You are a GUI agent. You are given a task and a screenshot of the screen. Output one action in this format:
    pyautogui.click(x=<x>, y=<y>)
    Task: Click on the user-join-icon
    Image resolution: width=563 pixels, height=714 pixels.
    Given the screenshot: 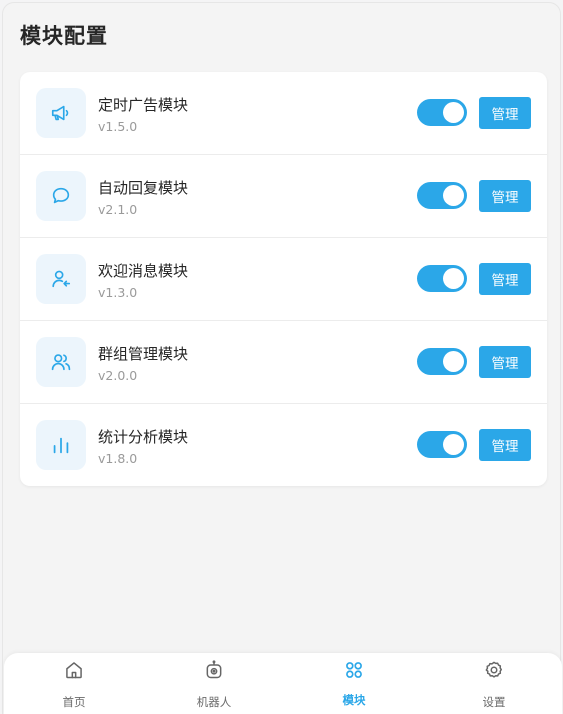 What is the action you would take?
    pyautogui.click(x=61, y=279)
    